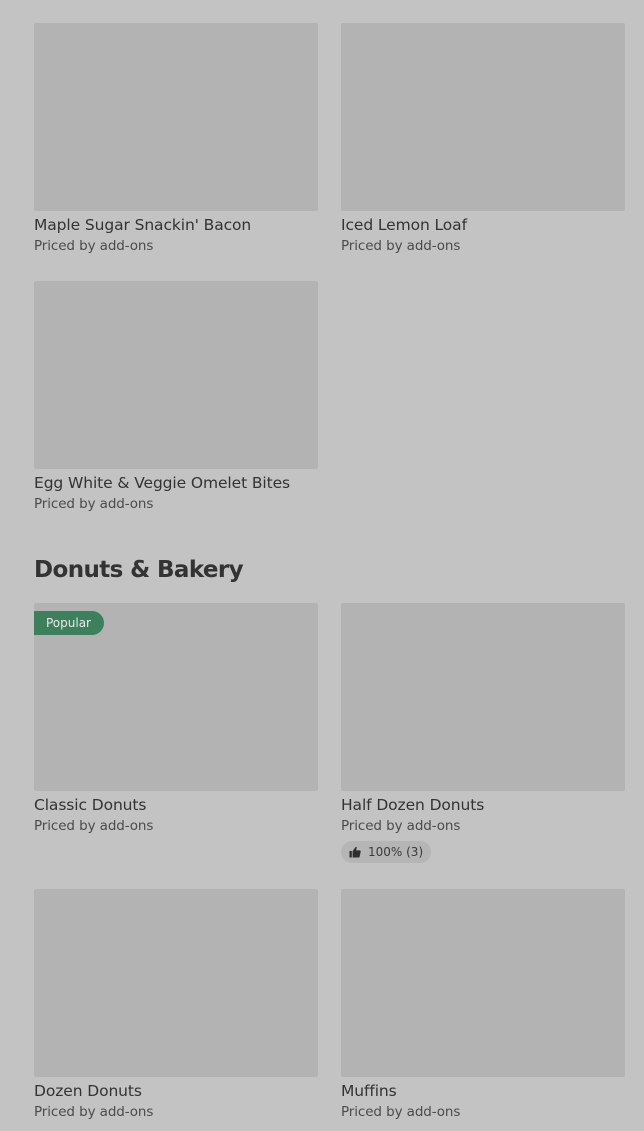 This screenshot has height=1131, width=644. I want to click on menu-item-card: Dozen Donuts Priced by add-ons, so click(176, 1005).